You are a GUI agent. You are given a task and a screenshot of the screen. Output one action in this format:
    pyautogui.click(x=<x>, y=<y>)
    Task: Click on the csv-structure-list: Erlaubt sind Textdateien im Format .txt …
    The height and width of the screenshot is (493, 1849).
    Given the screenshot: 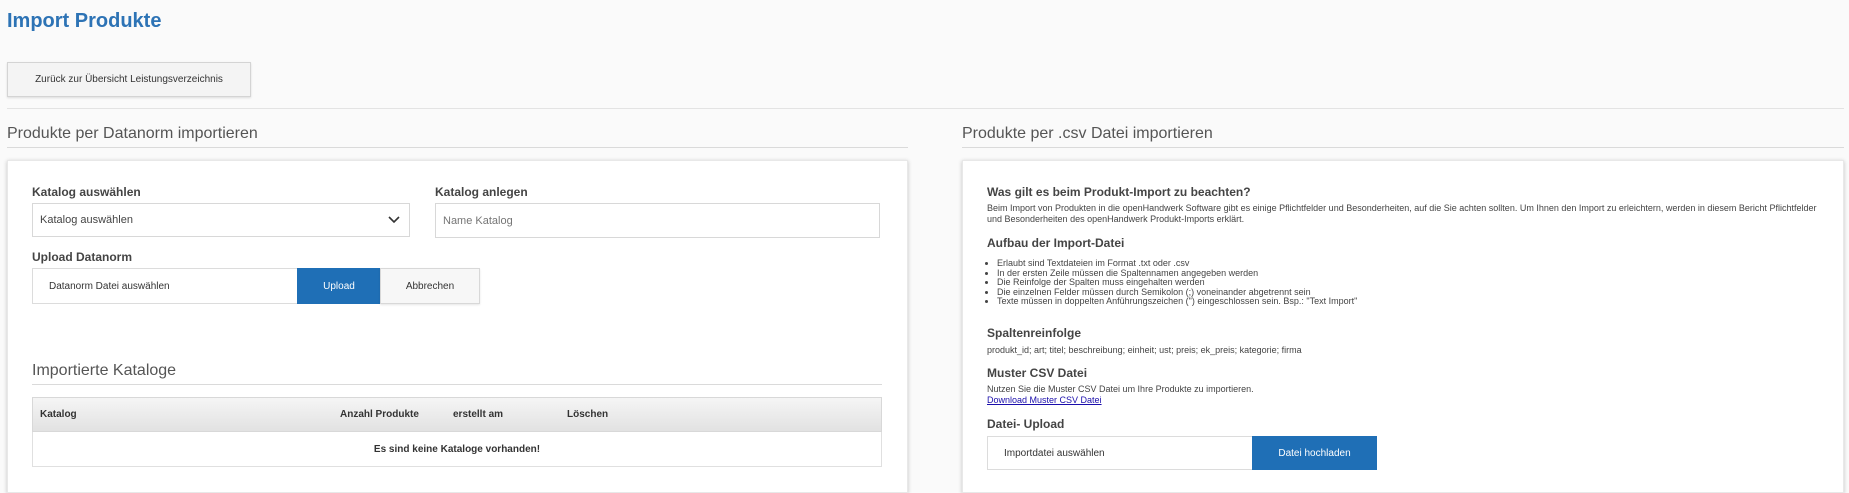 What is the action you would take?
    pyautogui.click(x=1170, y=282)
    